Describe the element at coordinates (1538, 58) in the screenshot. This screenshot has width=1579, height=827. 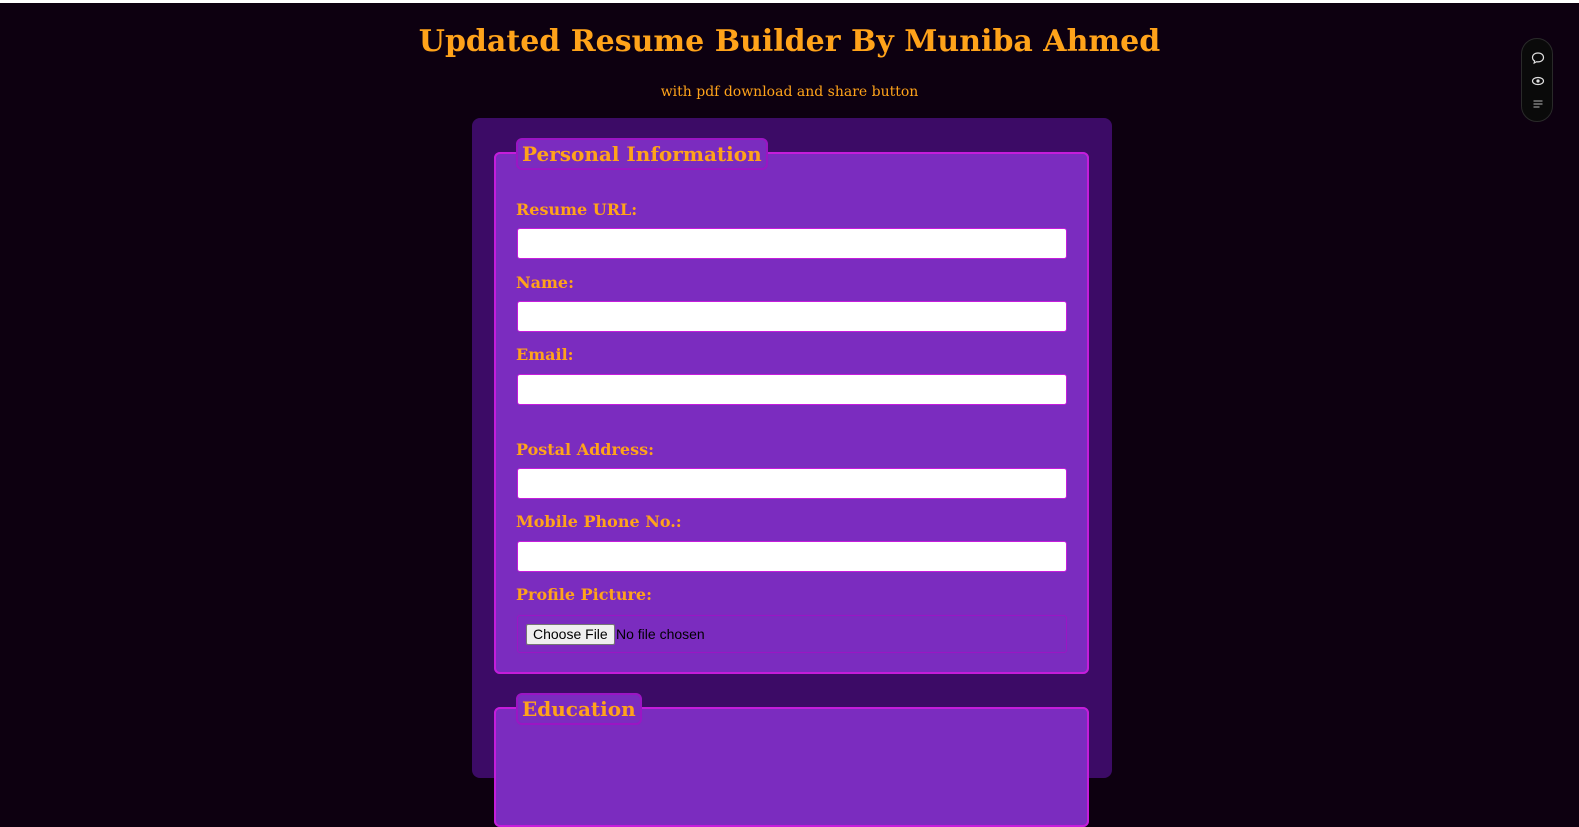
I see `comment-icon` at that location.